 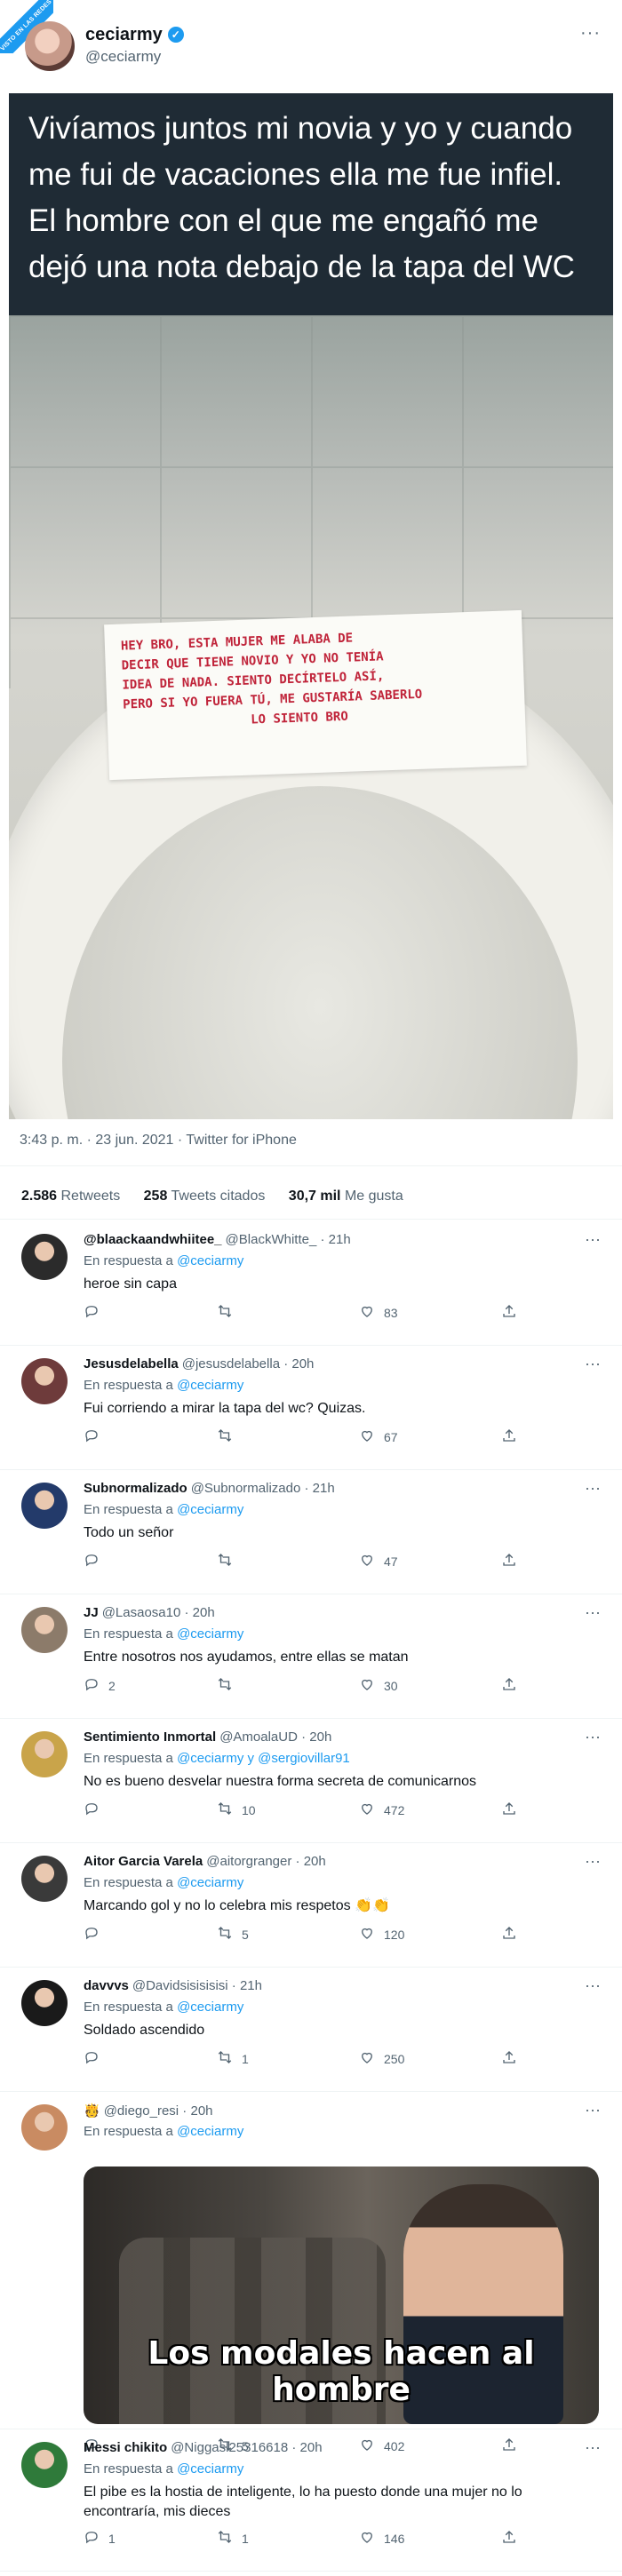 What do you see at coordinates (100, 2538) in the screenshot?
I see `reply-button: 1` at bounding box center [100, 2538].